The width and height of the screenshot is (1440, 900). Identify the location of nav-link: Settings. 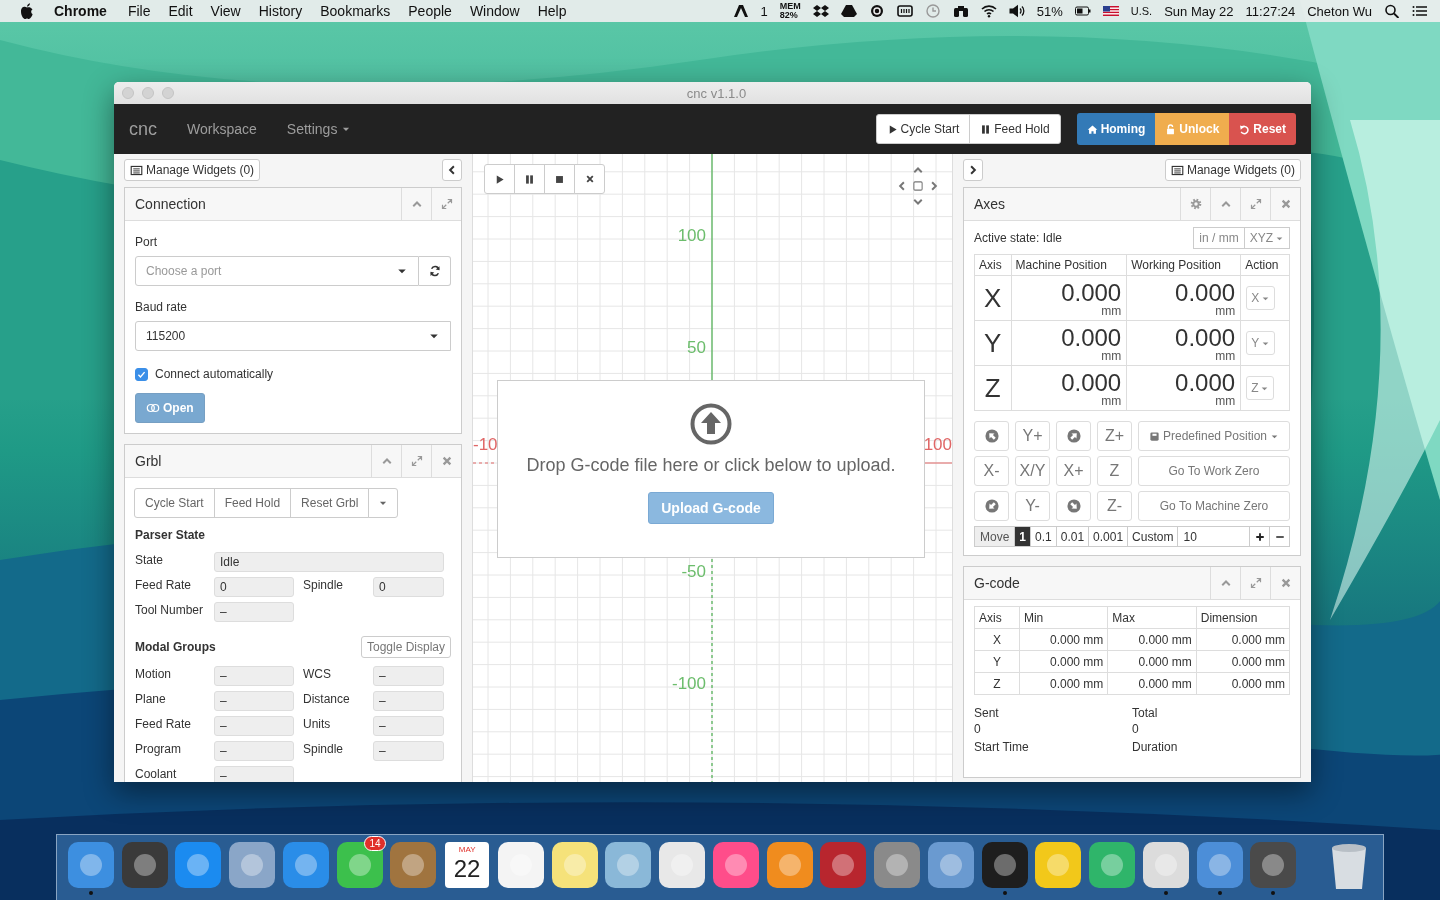
(319, 129).